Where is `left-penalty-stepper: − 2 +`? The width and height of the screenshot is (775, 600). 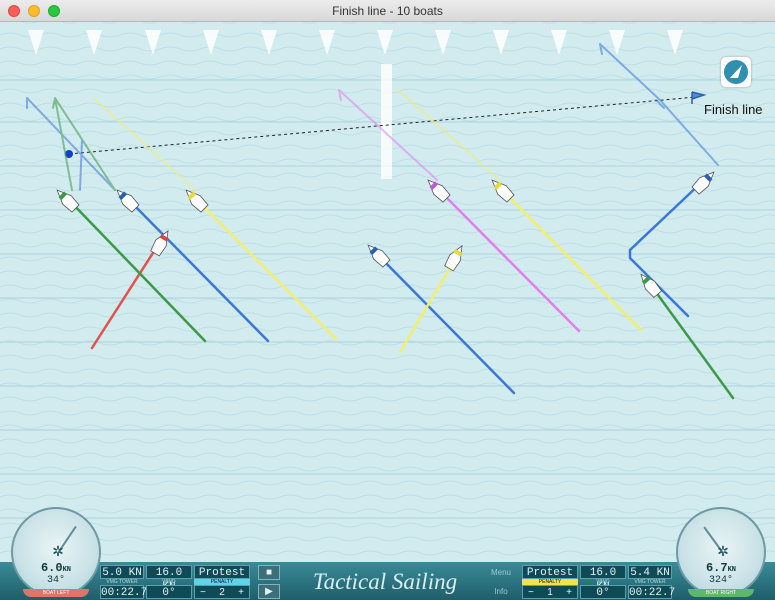
left-penalty-stepper: − 2 + is located at coordinates (222, 592).